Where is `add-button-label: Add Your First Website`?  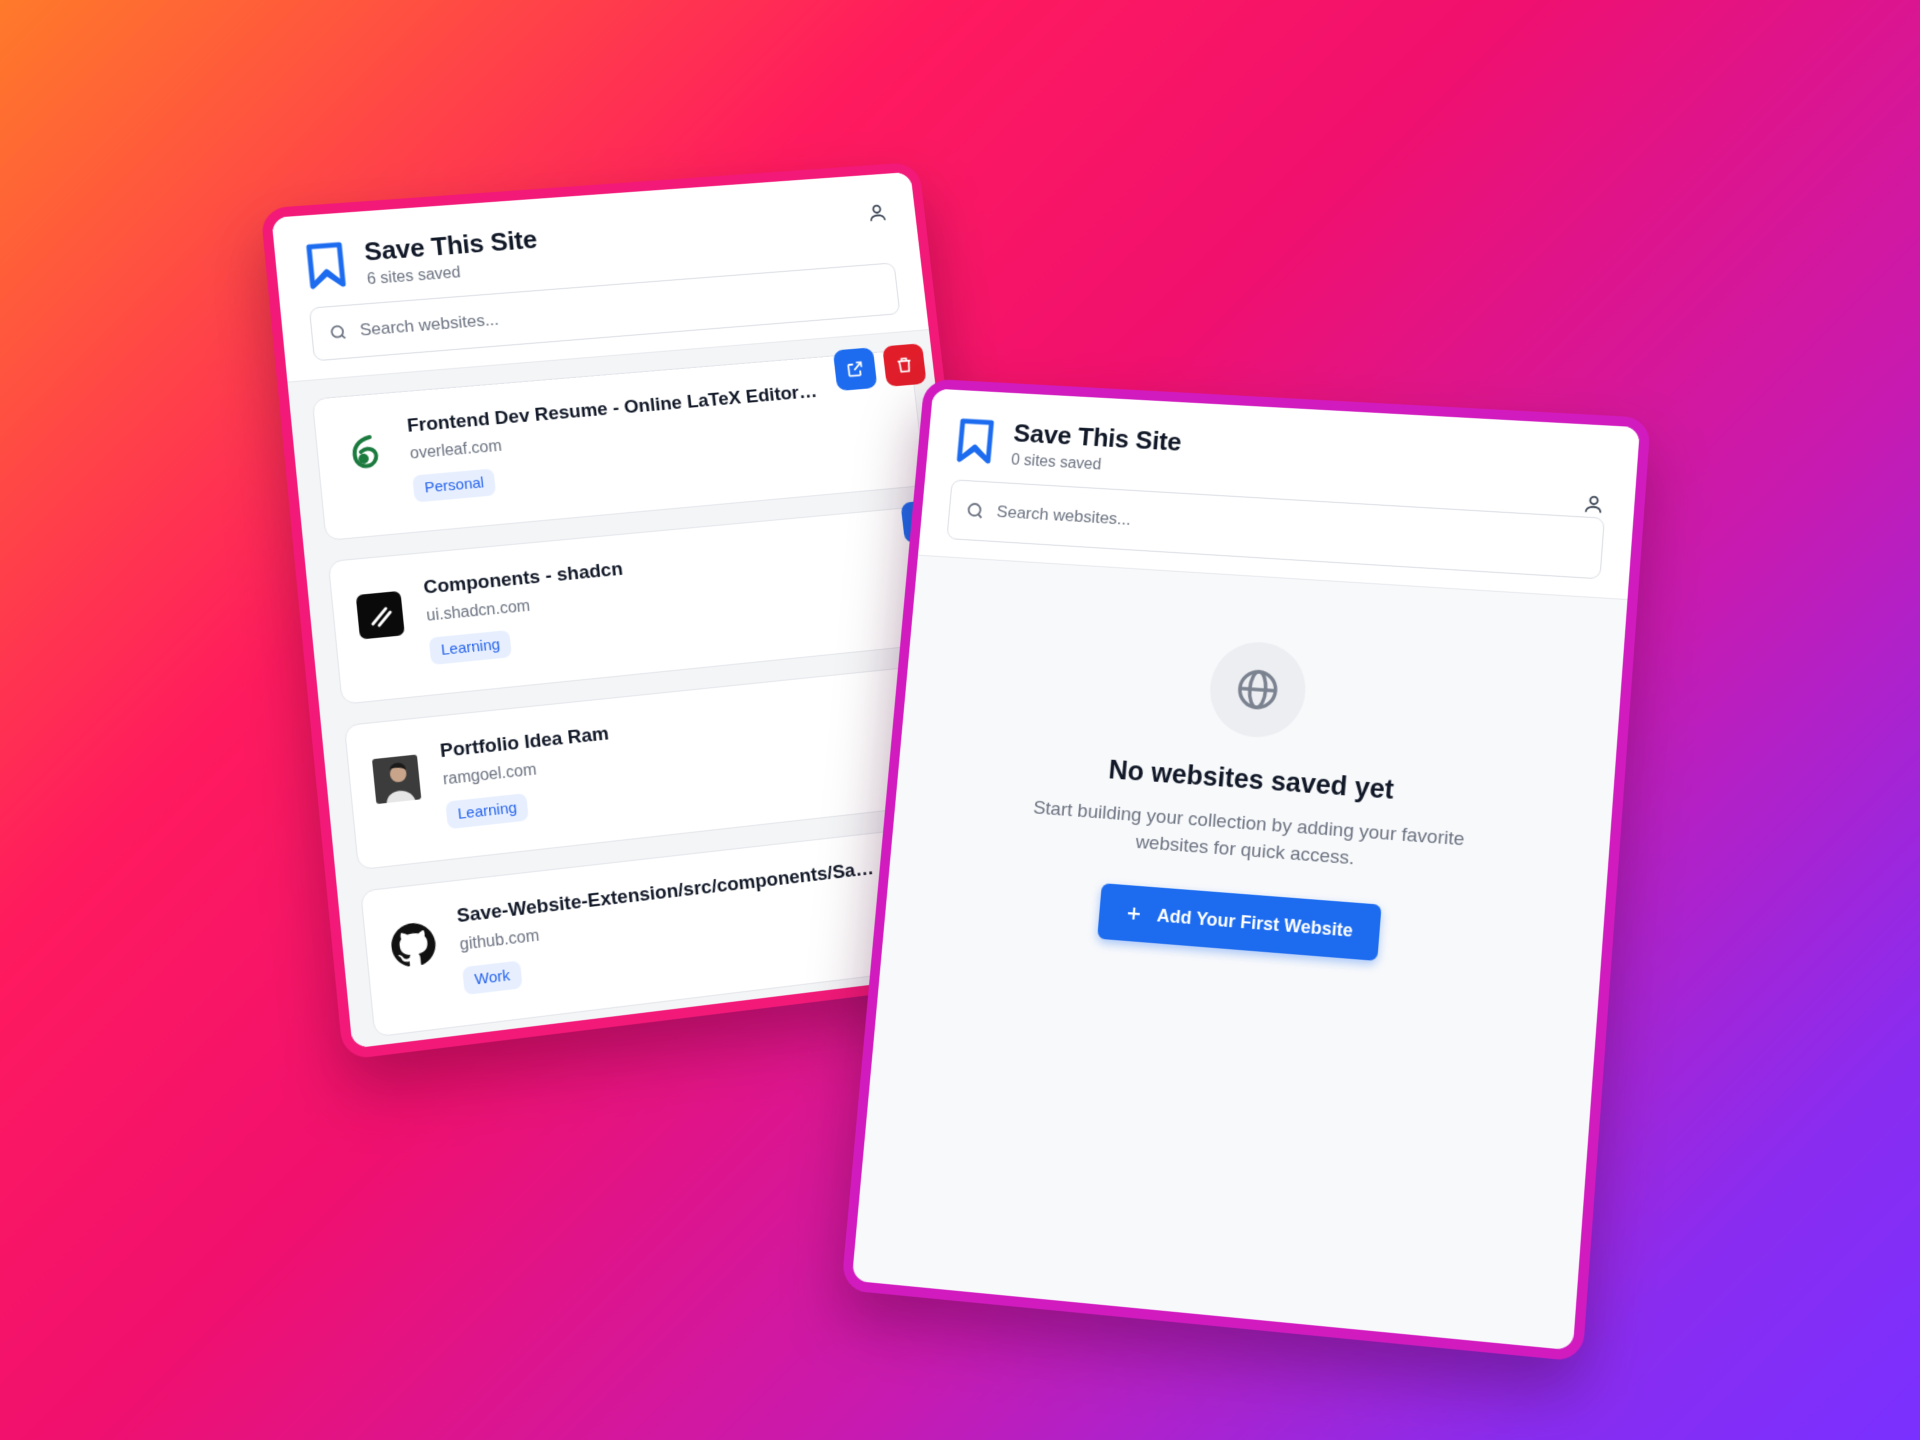
add-button-label: Add Your First Website is located at coordinates (1255, 923).